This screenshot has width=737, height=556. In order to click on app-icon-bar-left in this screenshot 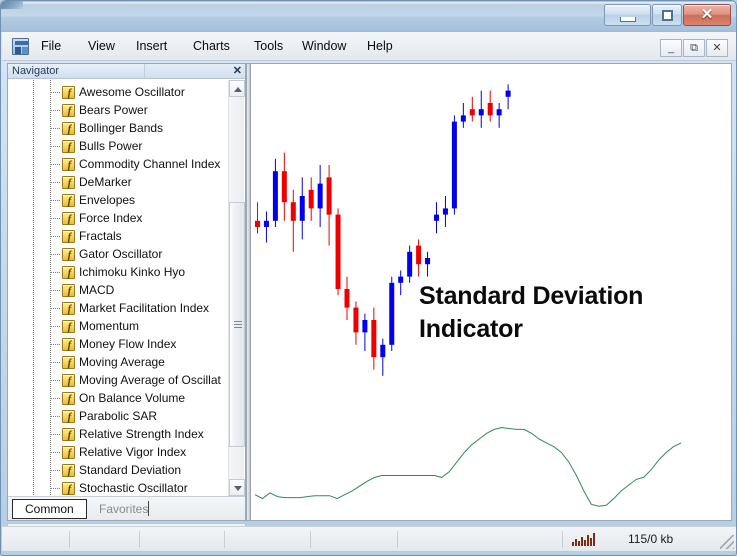, I will do `click(18, 50)`.